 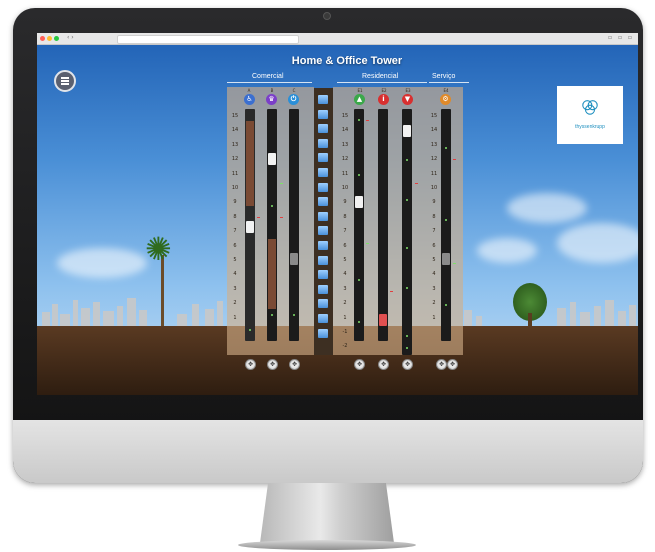 I want to click on floor-label: 2, so click(x=235, y=303).